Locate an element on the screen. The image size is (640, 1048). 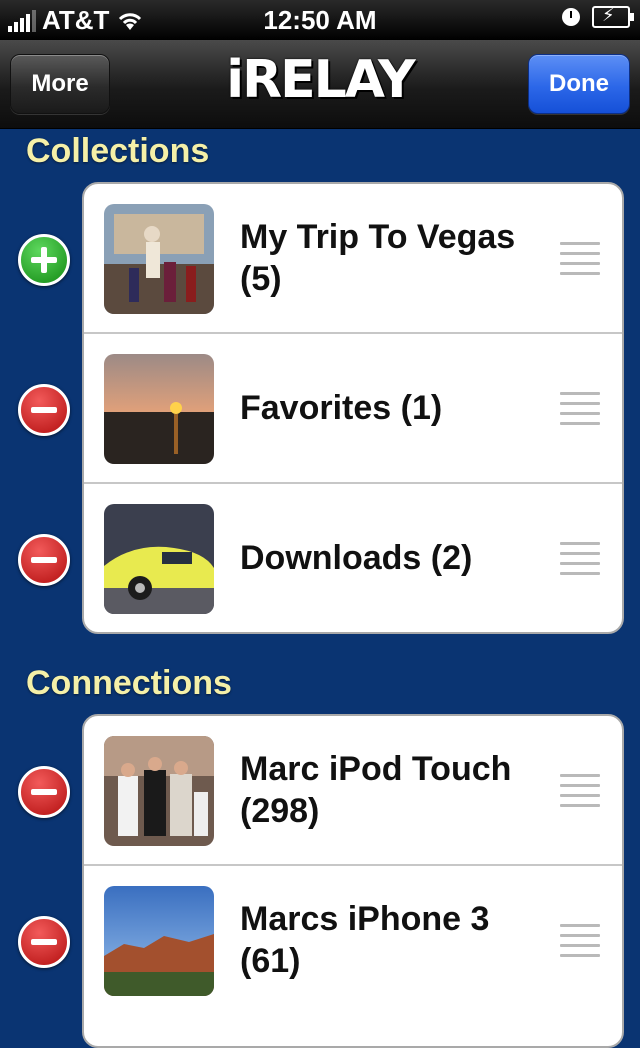
status-bar: AT&T 12:50 AM ⚡ is located at coordinates (320, 20).